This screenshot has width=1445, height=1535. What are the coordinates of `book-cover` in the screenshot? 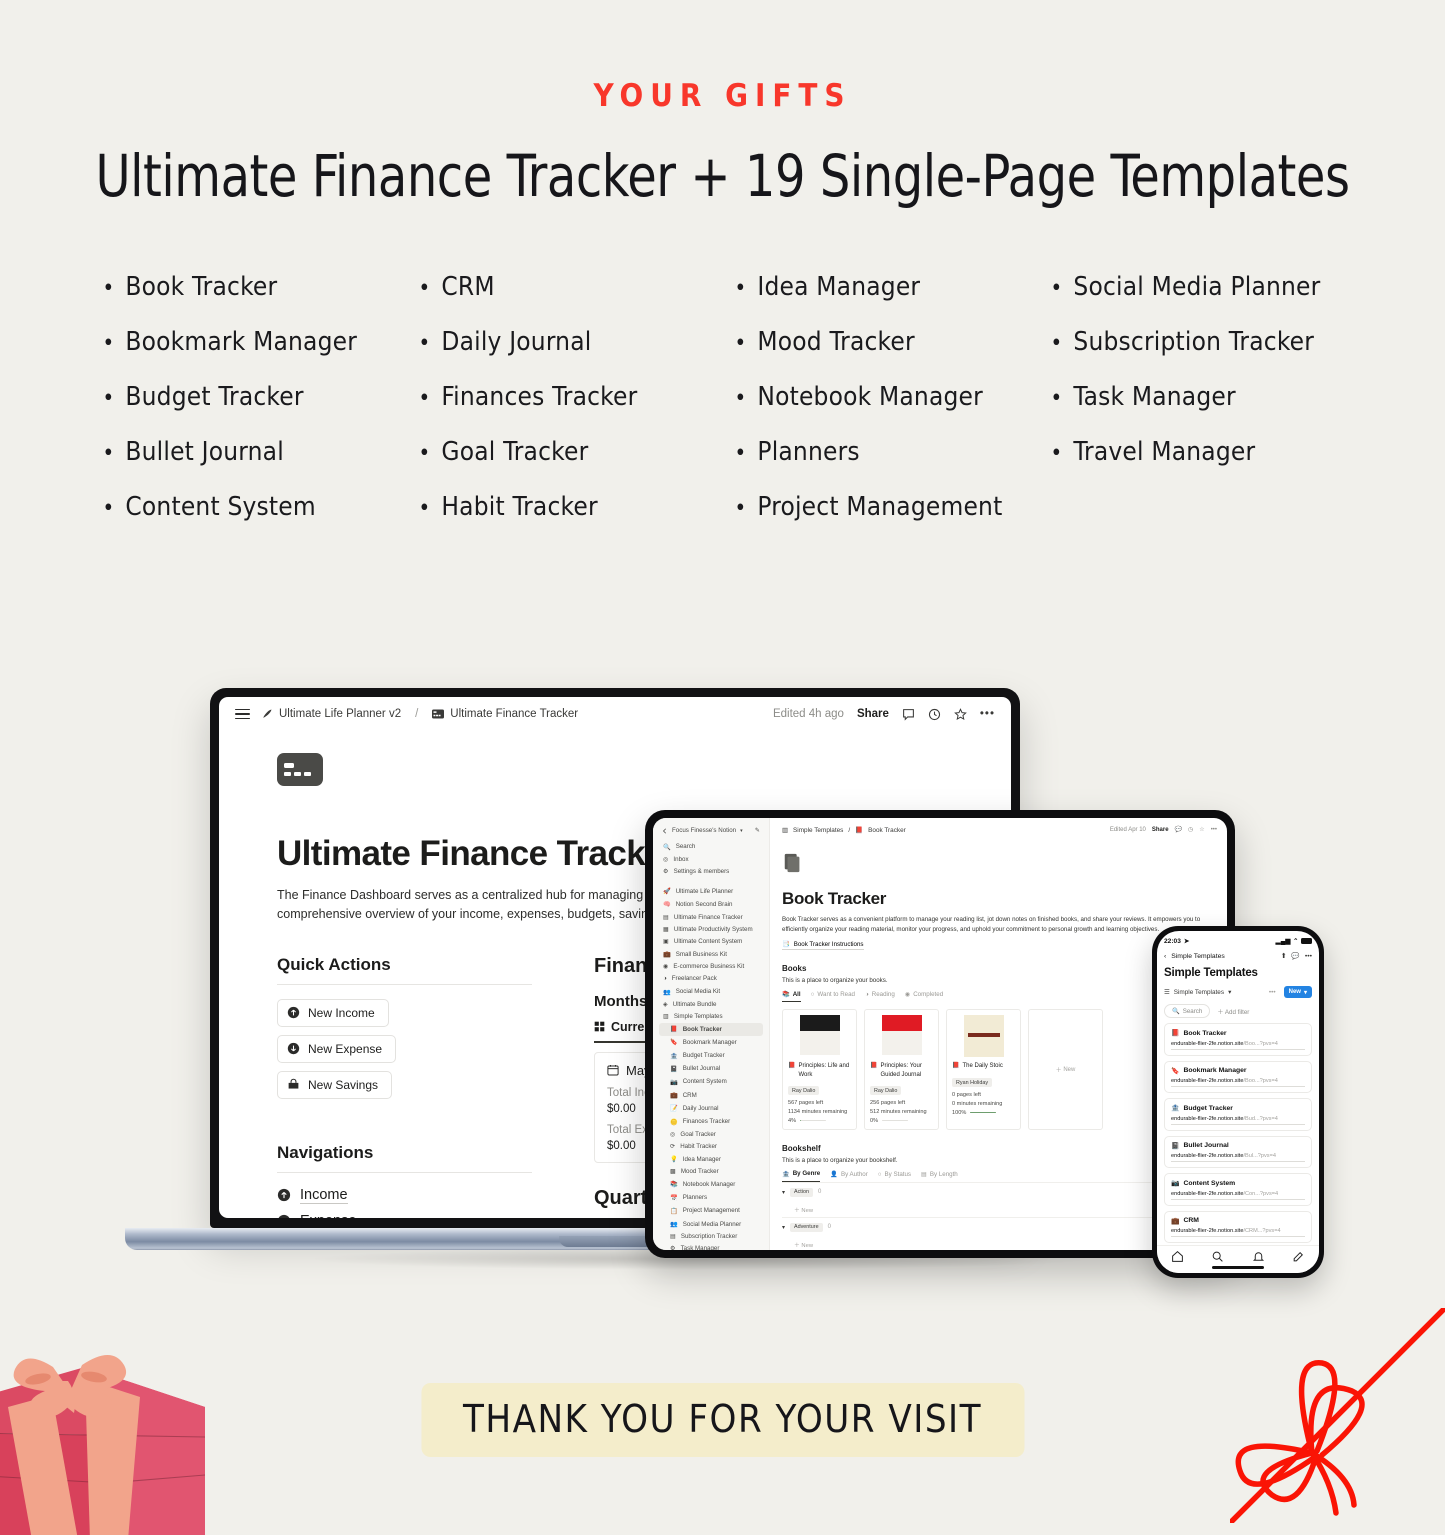 It's located at (983, 1036).